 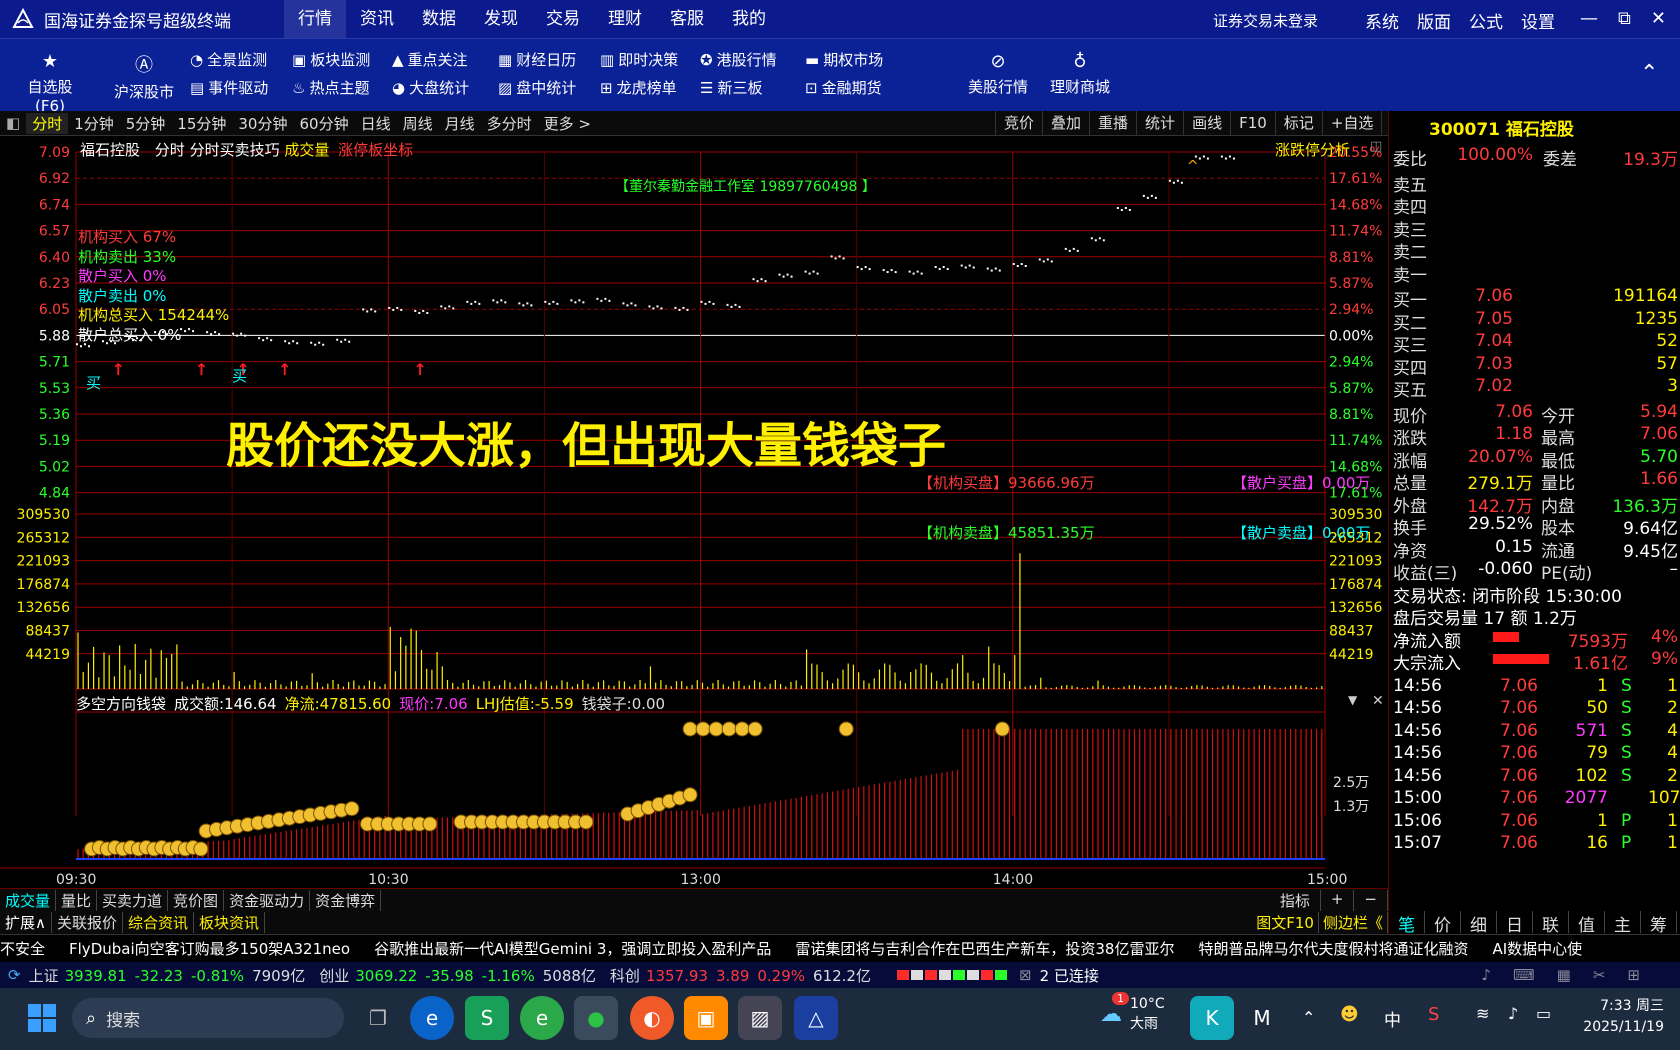 What do you see at coordinates (229, 87) in the screenshot?
I see `toolbar-item-1-0: ▤ 事件驱动` at bounding box center [229, 87].